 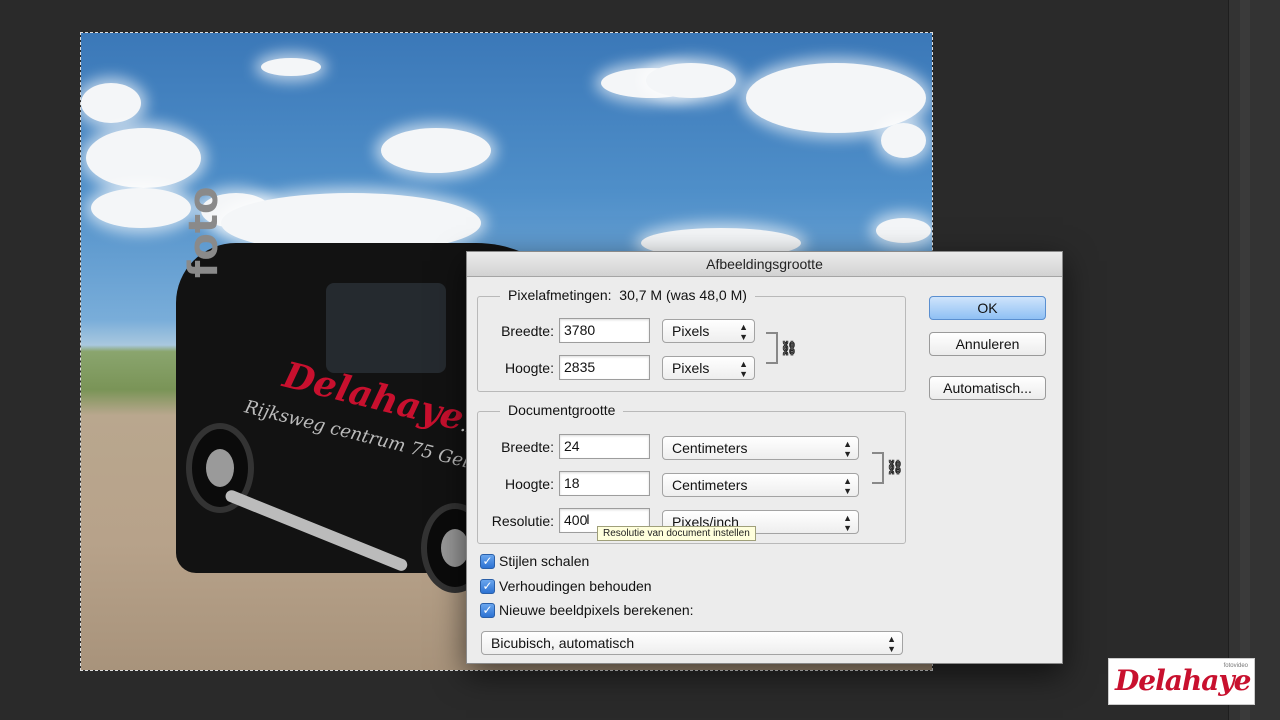 What do you see at coordinates (764, 264) in the screenshot?
I see `dialog-title: Afbeeldingsgrootte` at bounding box center [764, 264].